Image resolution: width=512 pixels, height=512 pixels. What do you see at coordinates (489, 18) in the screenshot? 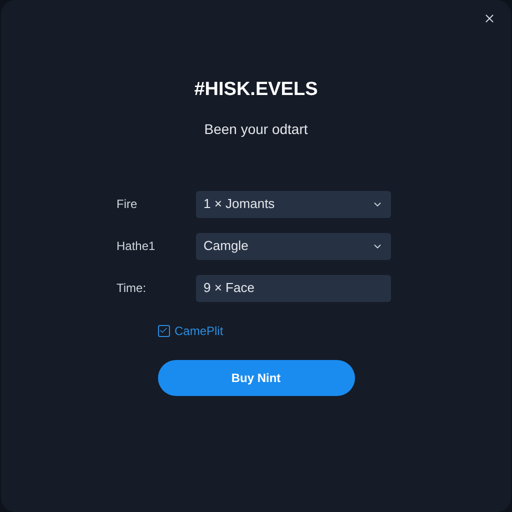
I see `close-icon` at bounding box center [489, 18].